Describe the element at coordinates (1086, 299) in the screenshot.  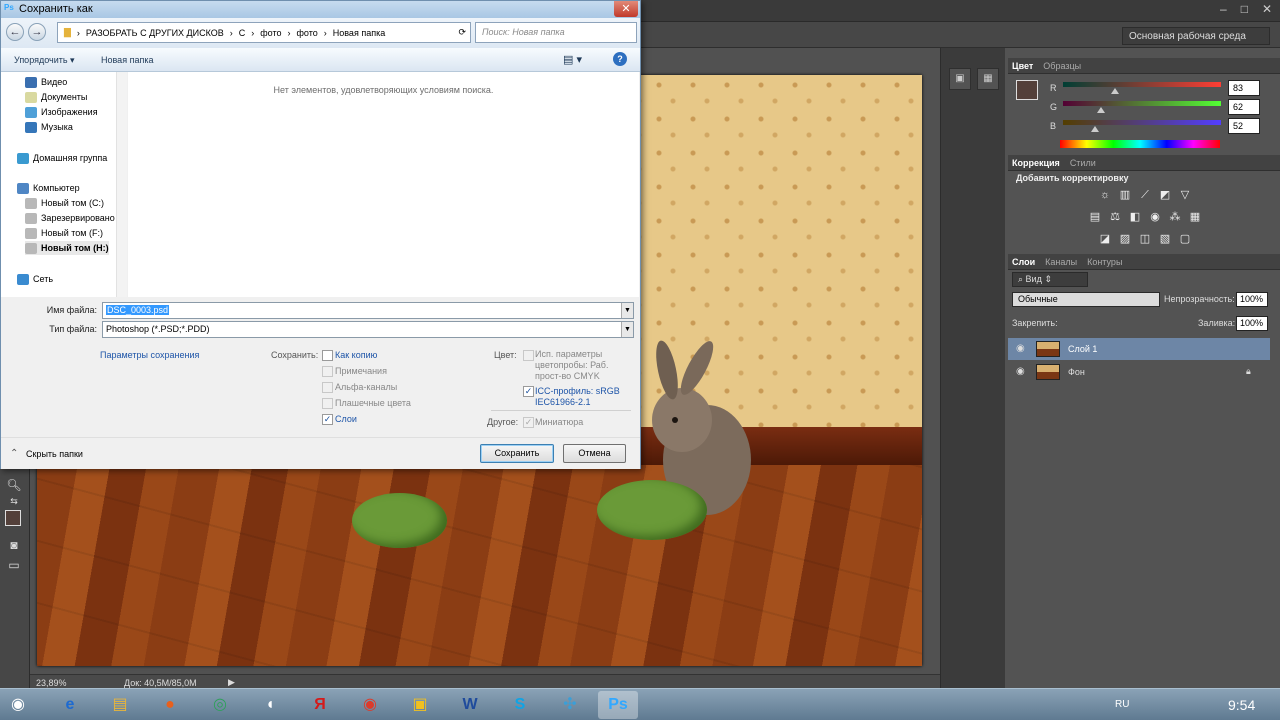
I see `blend-mode-select: Обычные` at that location.